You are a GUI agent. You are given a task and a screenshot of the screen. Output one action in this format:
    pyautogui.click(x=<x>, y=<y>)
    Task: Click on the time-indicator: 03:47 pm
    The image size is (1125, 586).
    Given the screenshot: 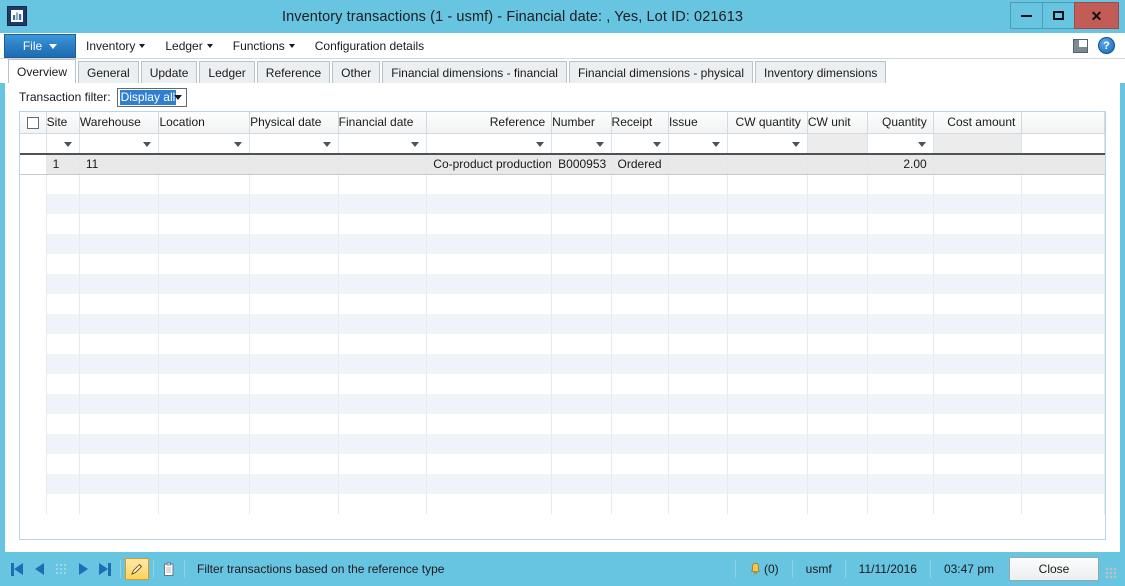 What is the action you would take?
    pyautogui.click(x=968, y=569)
    